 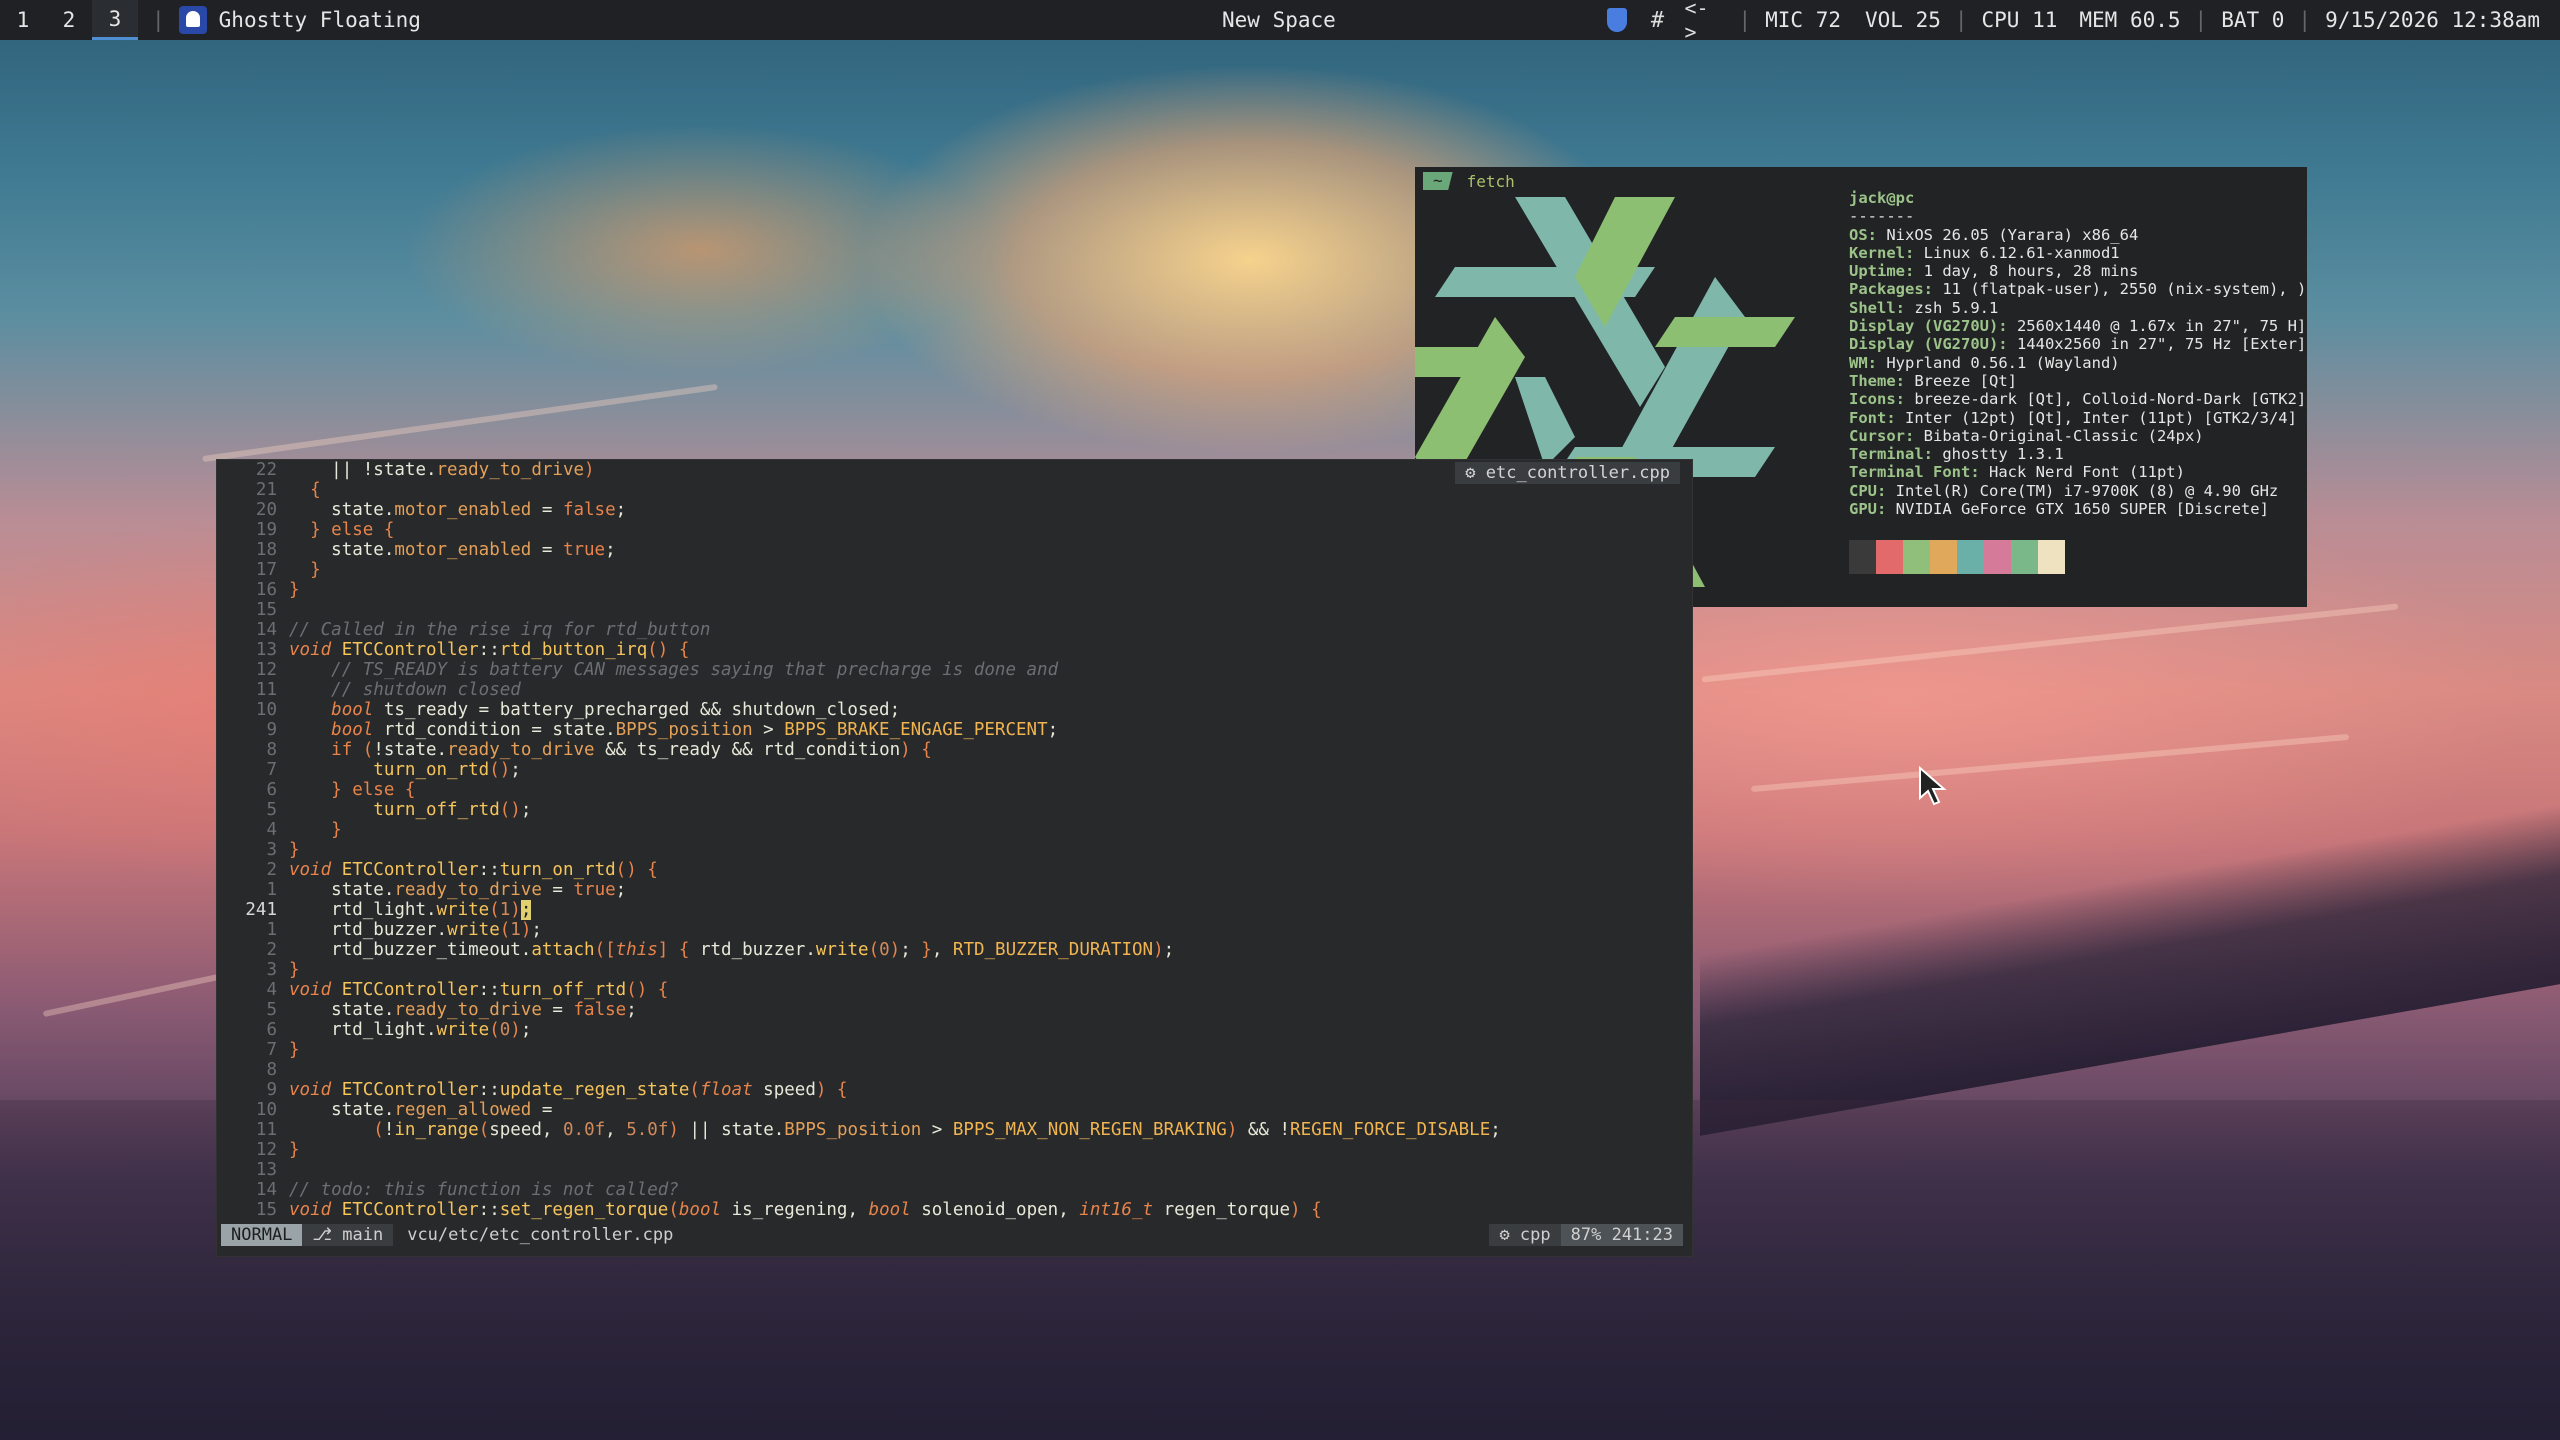 What do you see at coordinates (2003, 454) in the screenshot?
I see `info-value: ghostty 1.3.1` at bounding box center [2003, 454].